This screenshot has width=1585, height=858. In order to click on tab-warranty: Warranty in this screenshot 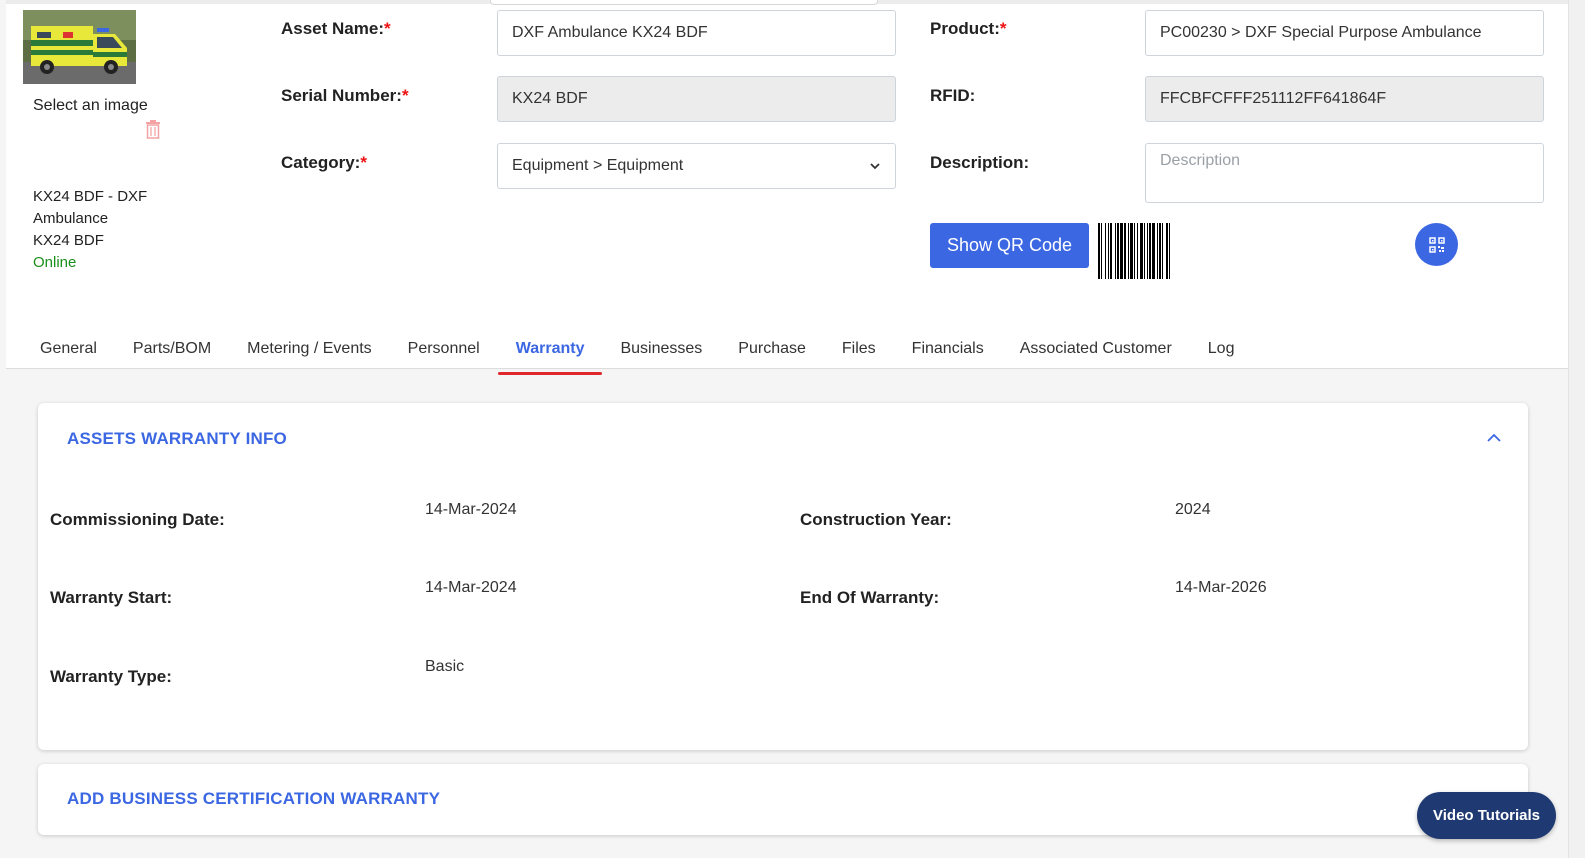, I will do `click(550, 352)`.